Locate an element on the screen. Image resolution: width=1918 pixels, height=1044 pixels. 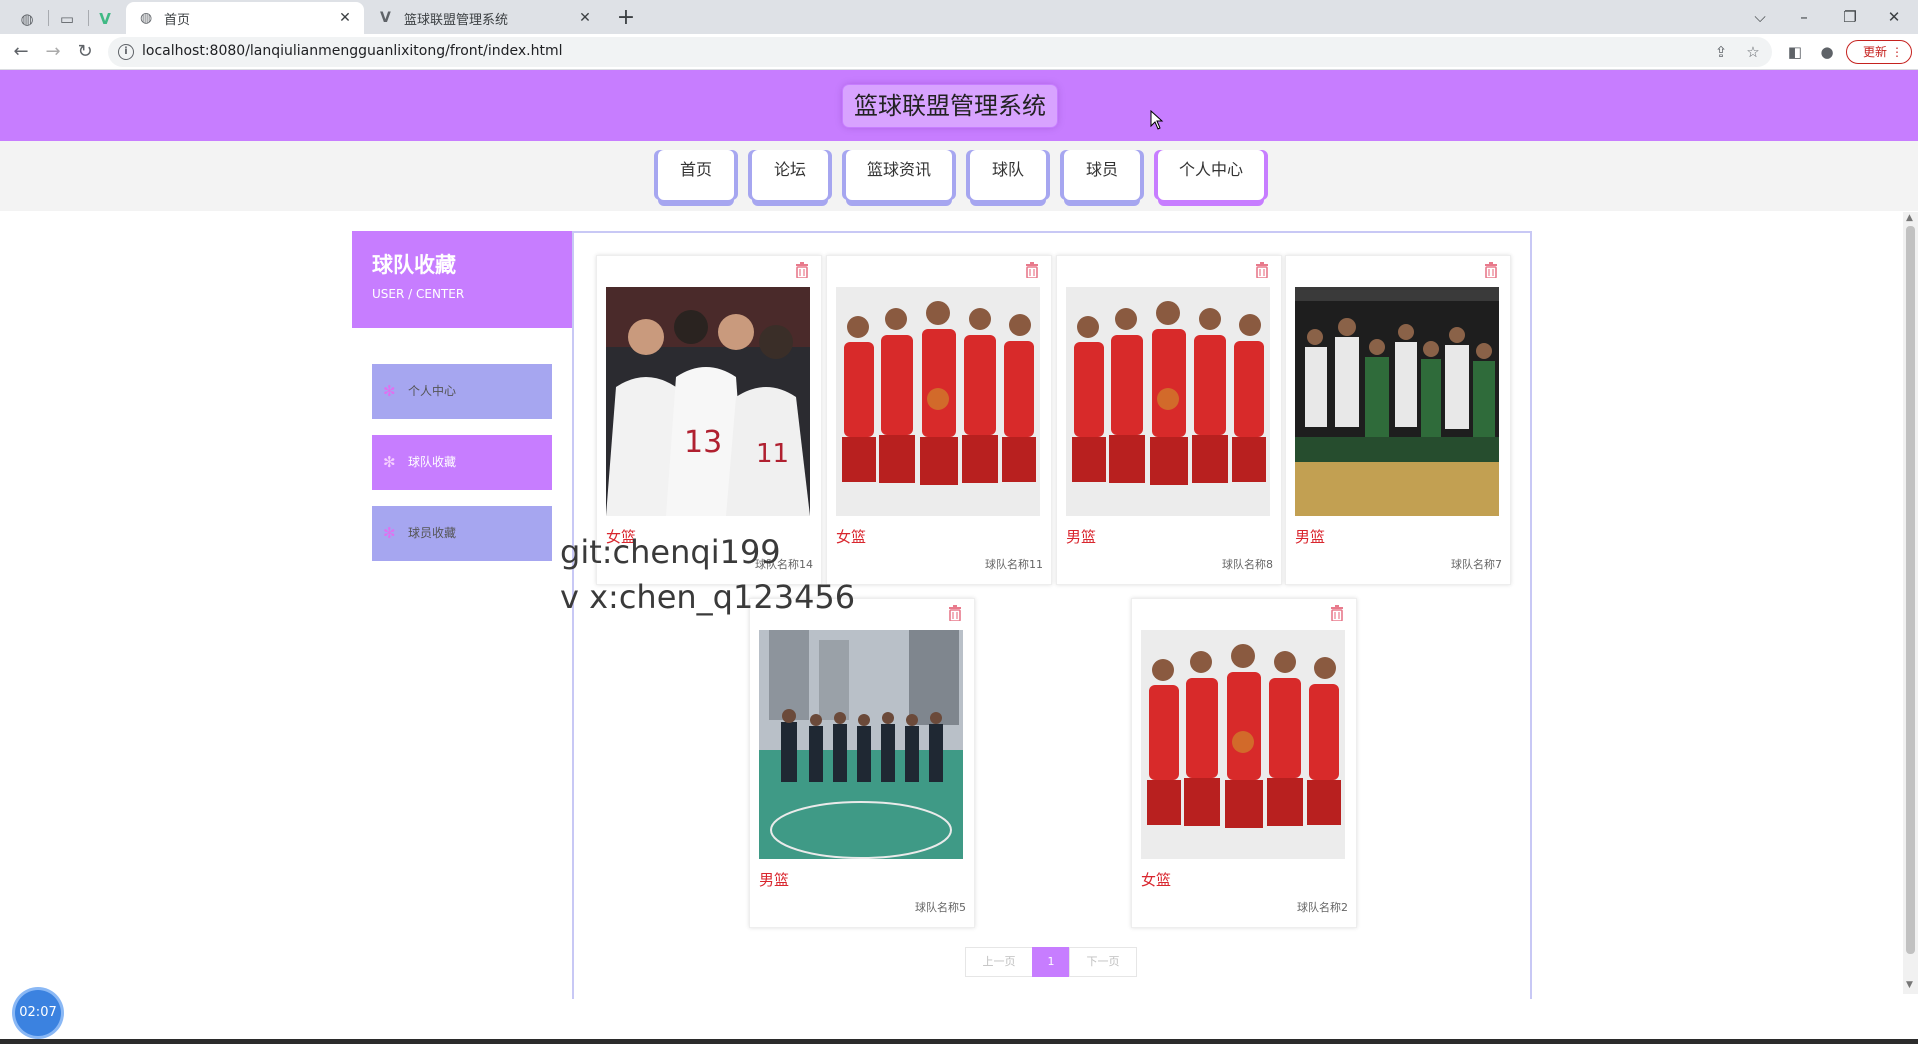
back-arrow-icon: ← is located at coordinates (21, 52).